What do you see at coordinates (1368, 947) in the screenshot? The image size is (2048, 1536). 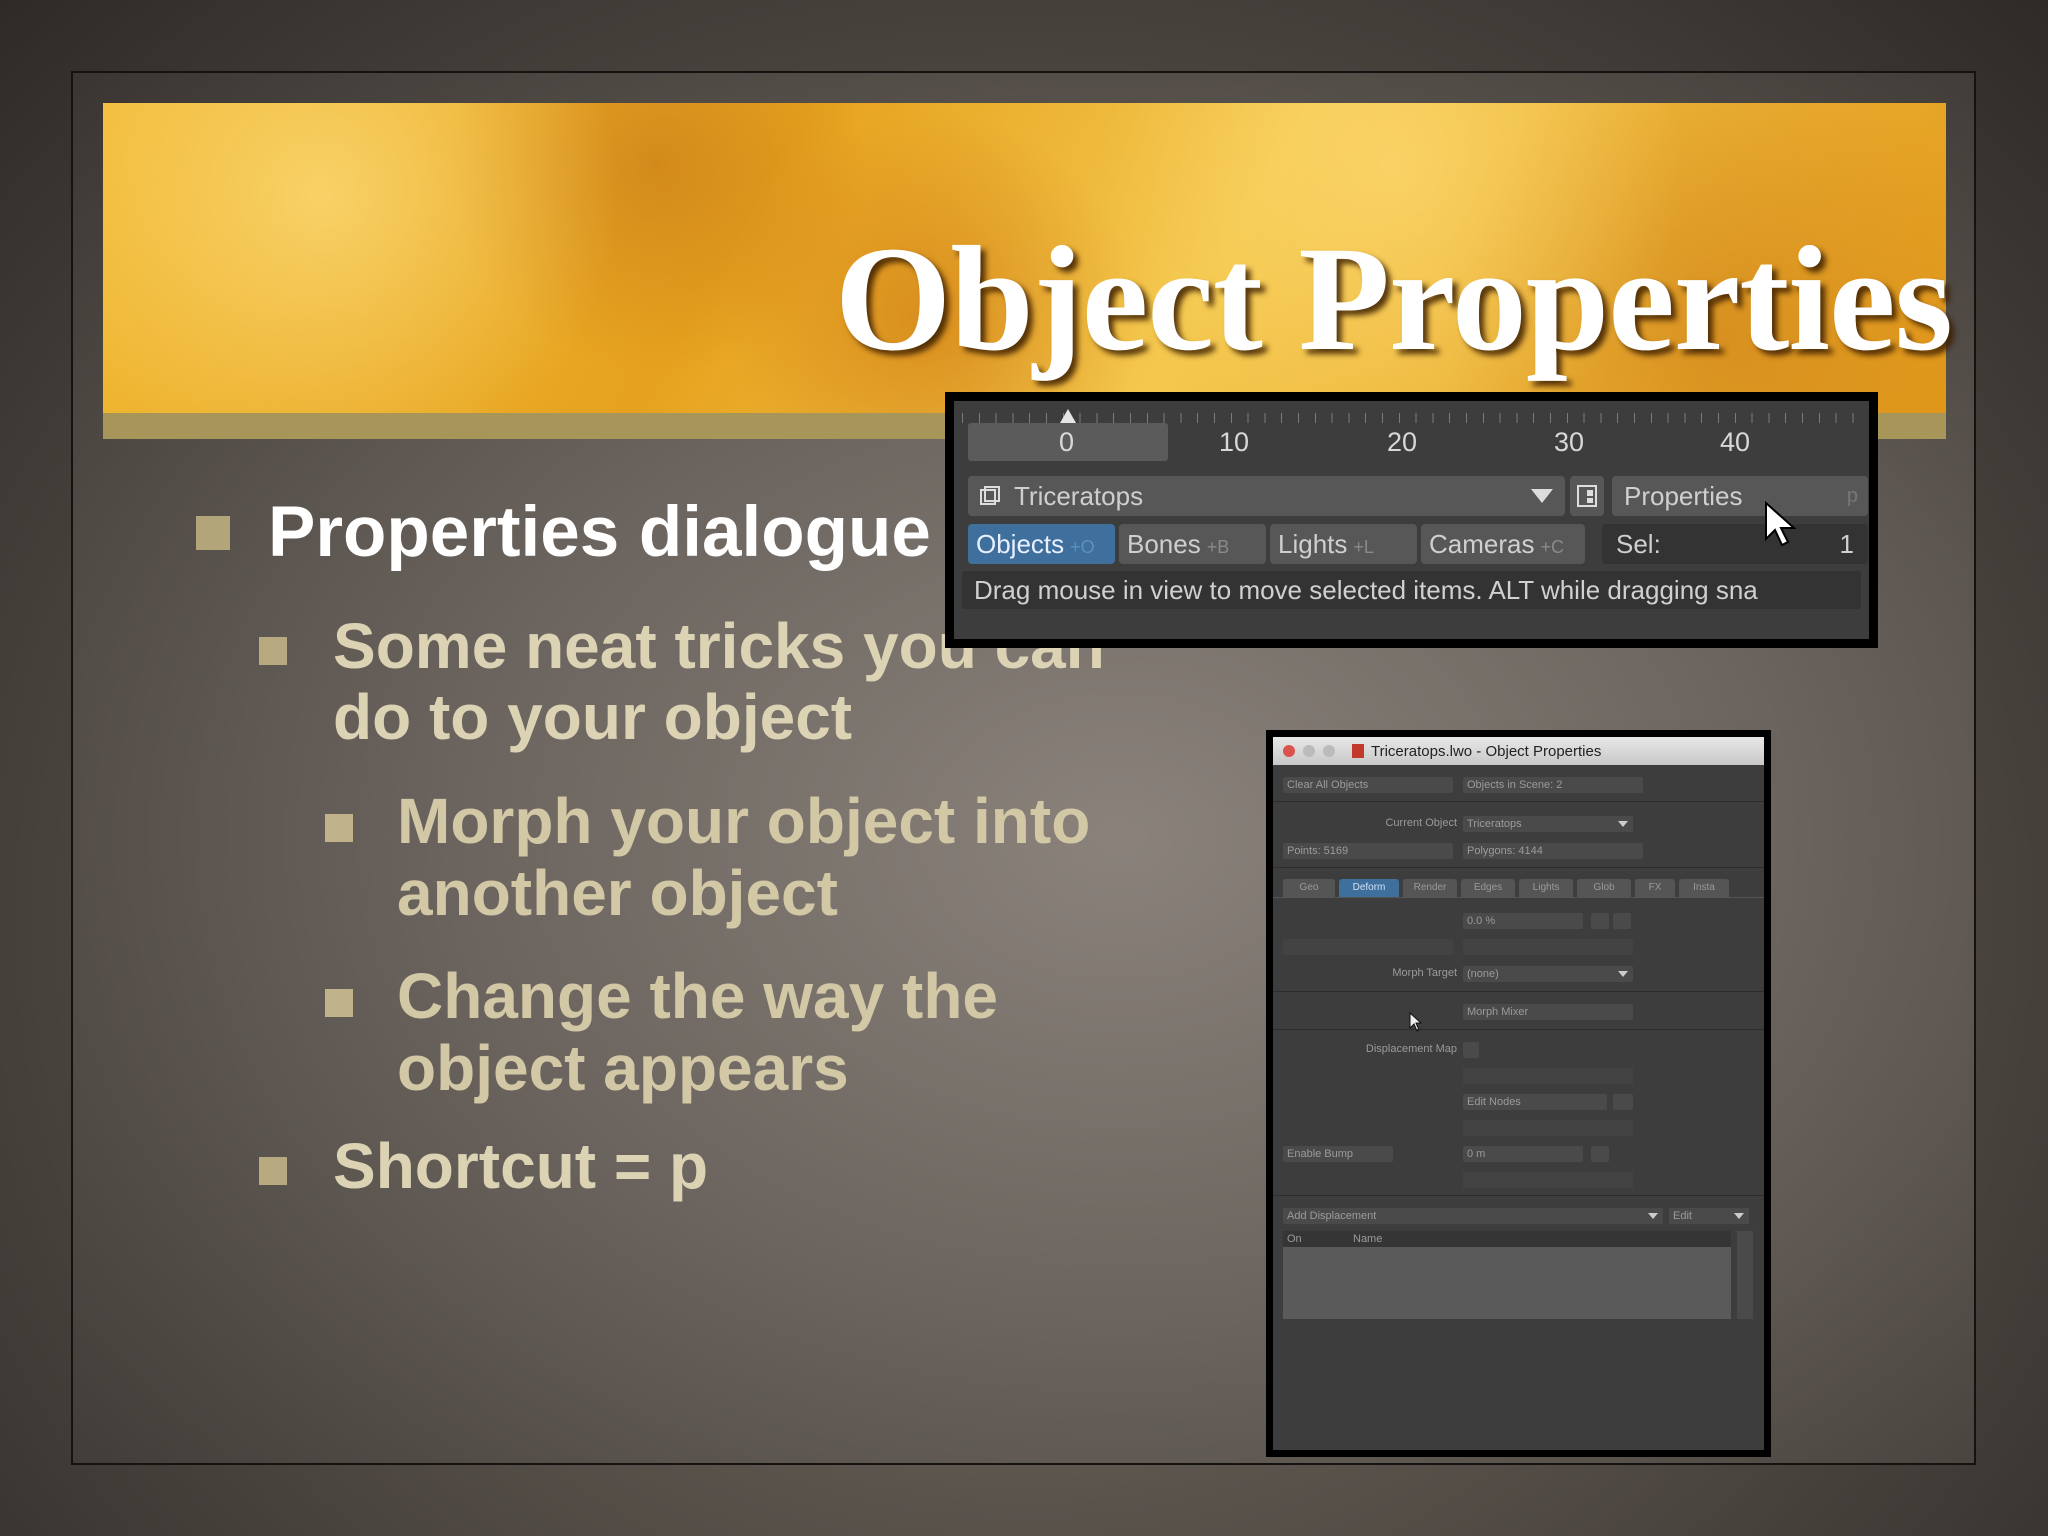 I see `morph-surfaces-checkbox` at bounding box center [1368, 947].